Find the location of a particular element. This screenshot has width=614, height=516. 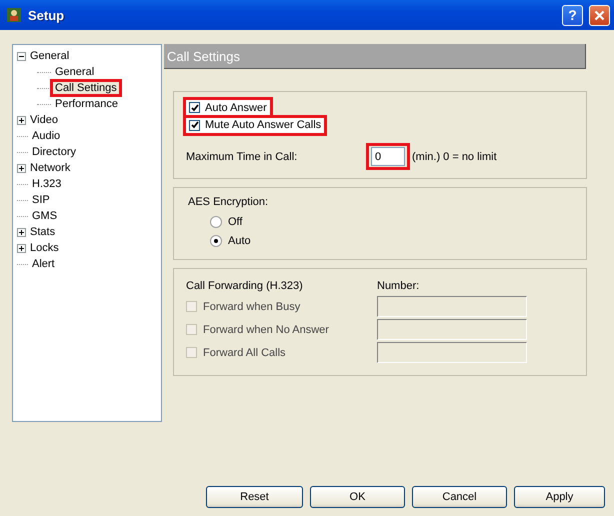

tree-item: Directory is located at coordinates (54, 152).